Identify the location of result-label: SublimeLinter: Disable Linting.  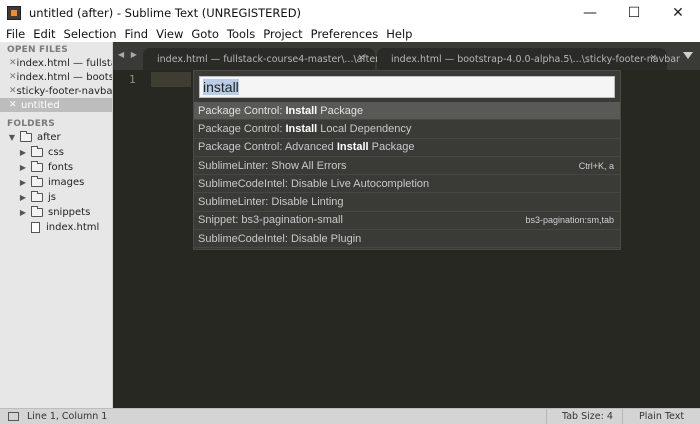
(271, 202).